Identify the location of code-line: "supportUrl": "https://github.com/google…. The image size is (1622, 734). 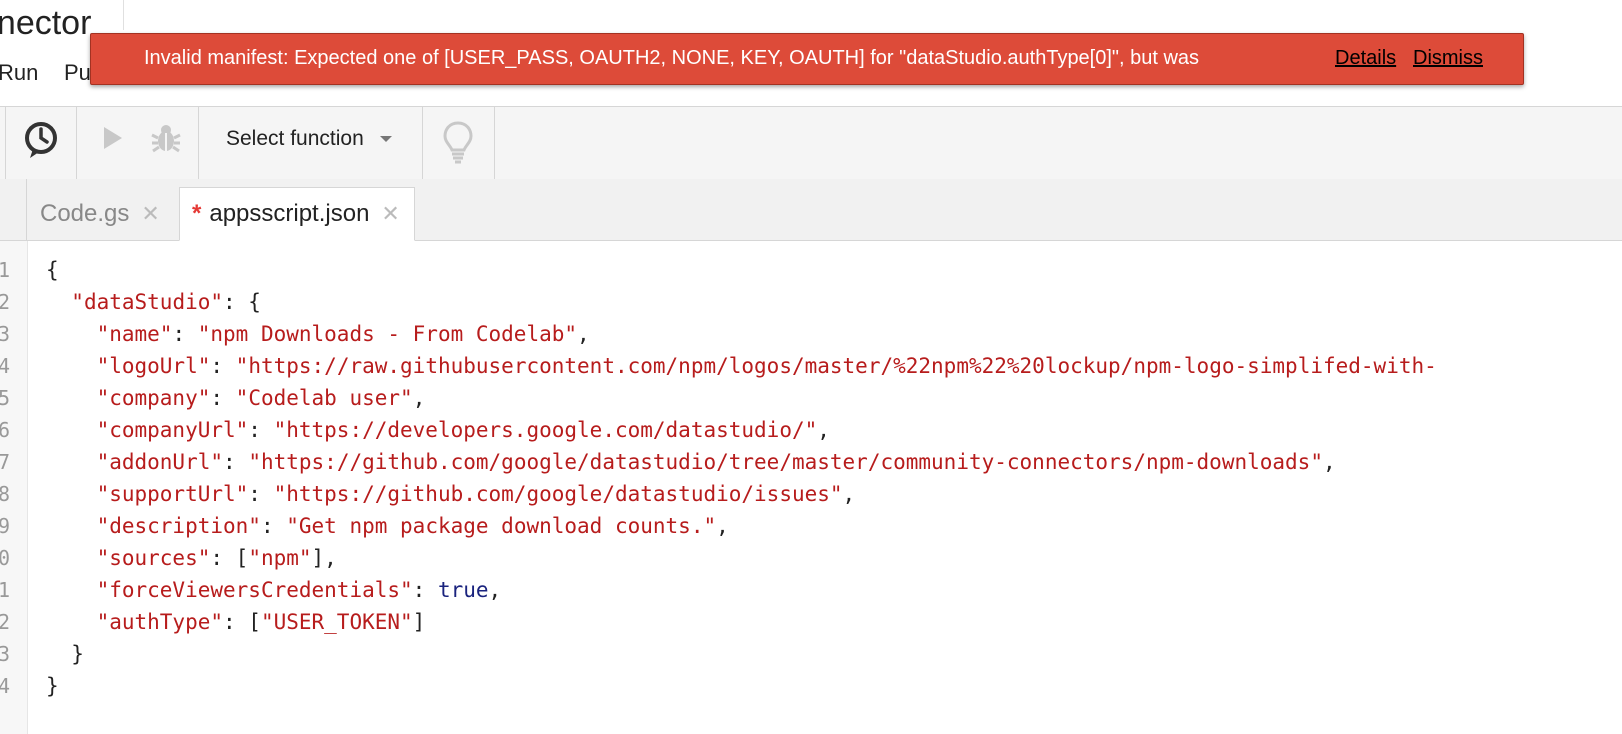
(476, 494).